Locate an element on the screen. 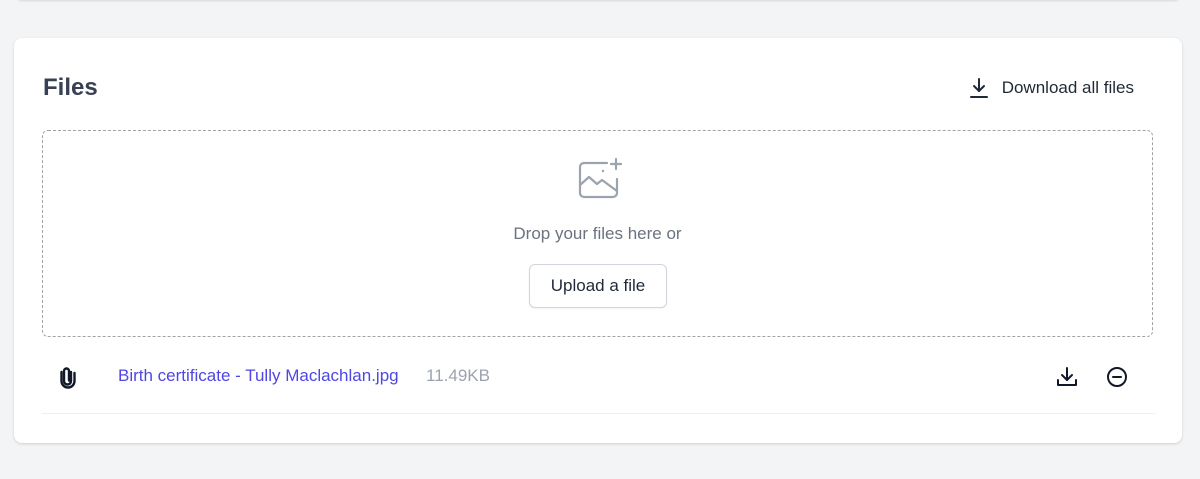 This screenshot has height=479, width=1200. file-name-link: Birth certificate - Tully Maclachlan.jpg is located at coordinates (258, 376).